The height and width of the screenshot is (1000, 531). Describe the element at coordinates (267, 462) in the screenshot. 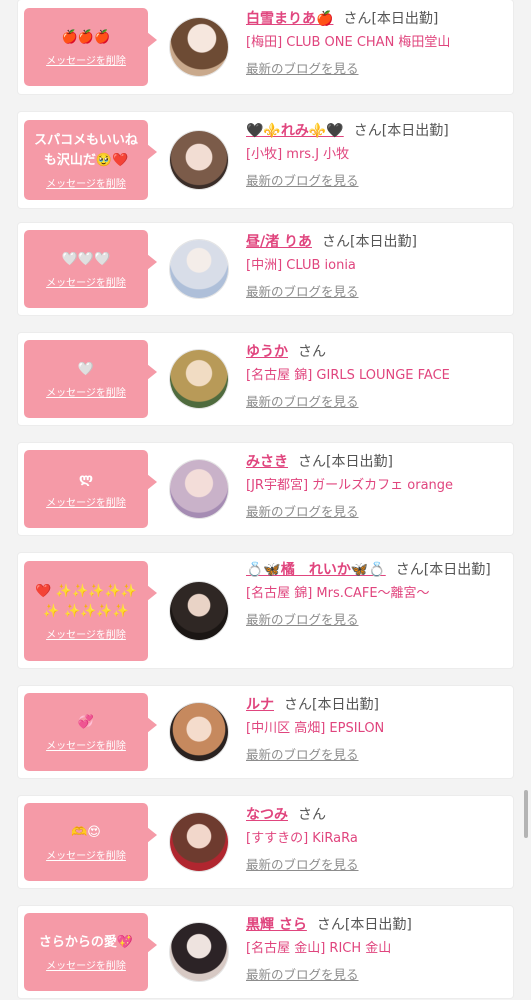

I see `profile-name-link: みさき` at that location.